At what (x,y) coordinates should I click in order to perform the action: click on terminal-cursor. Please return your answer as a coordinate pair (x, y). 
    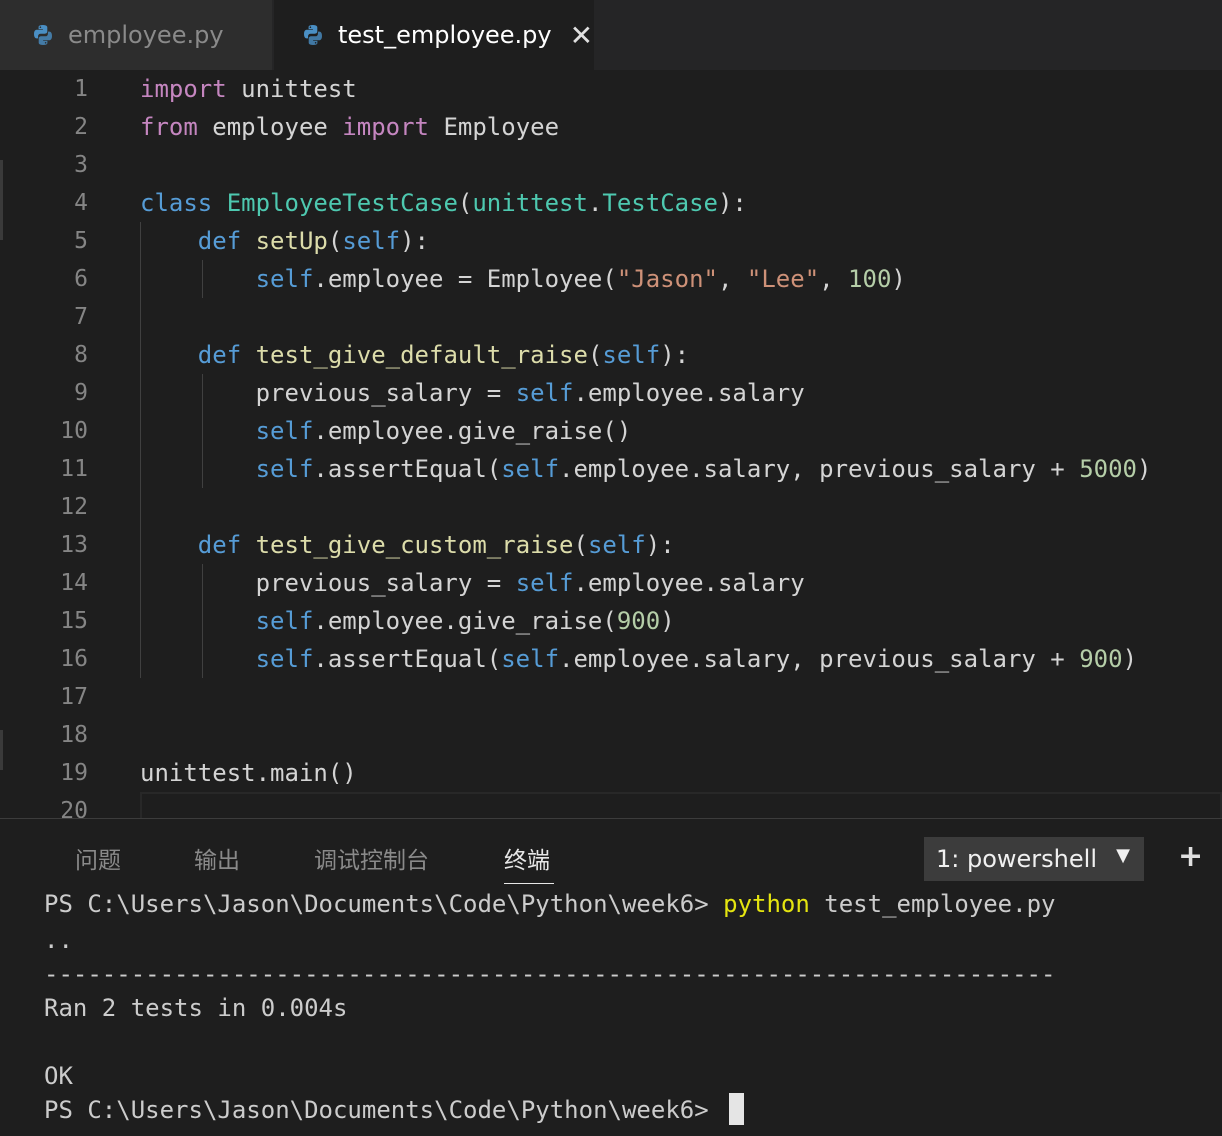
    Looking at the image, I should click on (737, 1109).